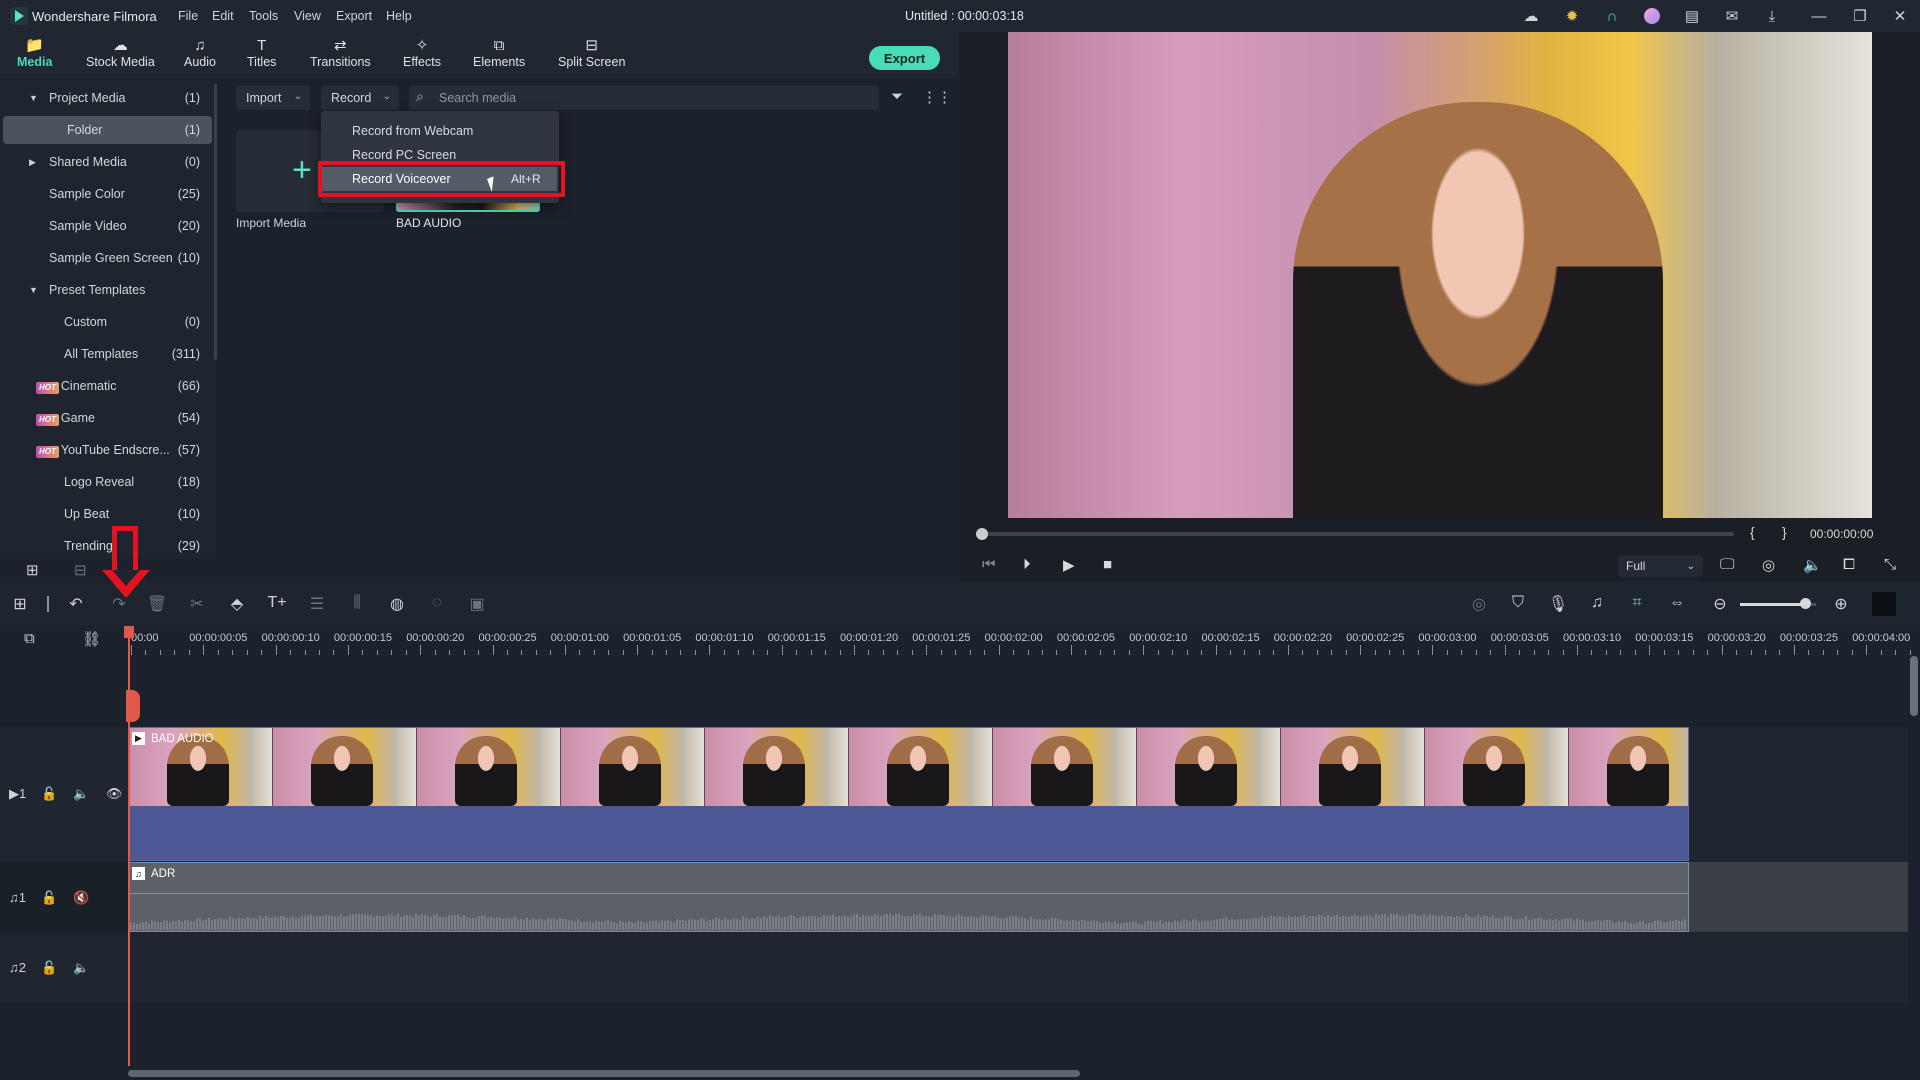  Describe the element at coordinates (357, 603) in the screenshot. I see `audio-split-icon: ⫼` at that location.